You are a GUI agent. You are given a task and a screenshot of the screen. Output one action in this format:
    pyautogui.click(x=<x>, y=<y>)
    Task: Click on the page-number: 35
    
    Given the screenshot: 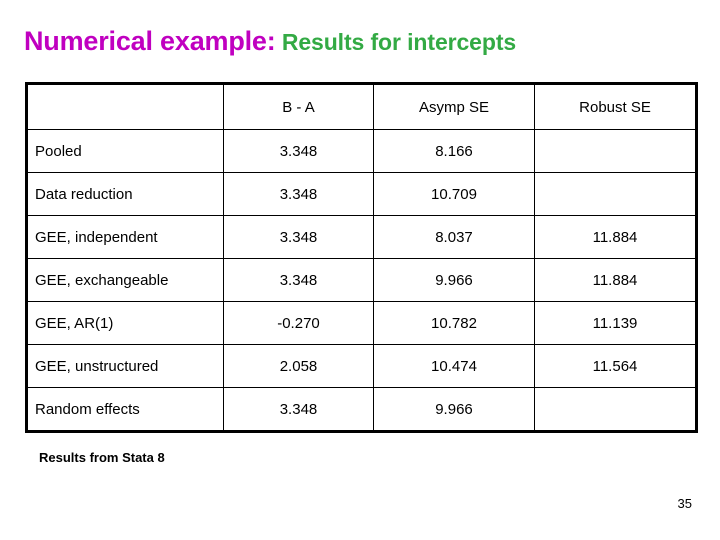 What is the action you would take?
    pyautogui.click(x=684, y=503)
    